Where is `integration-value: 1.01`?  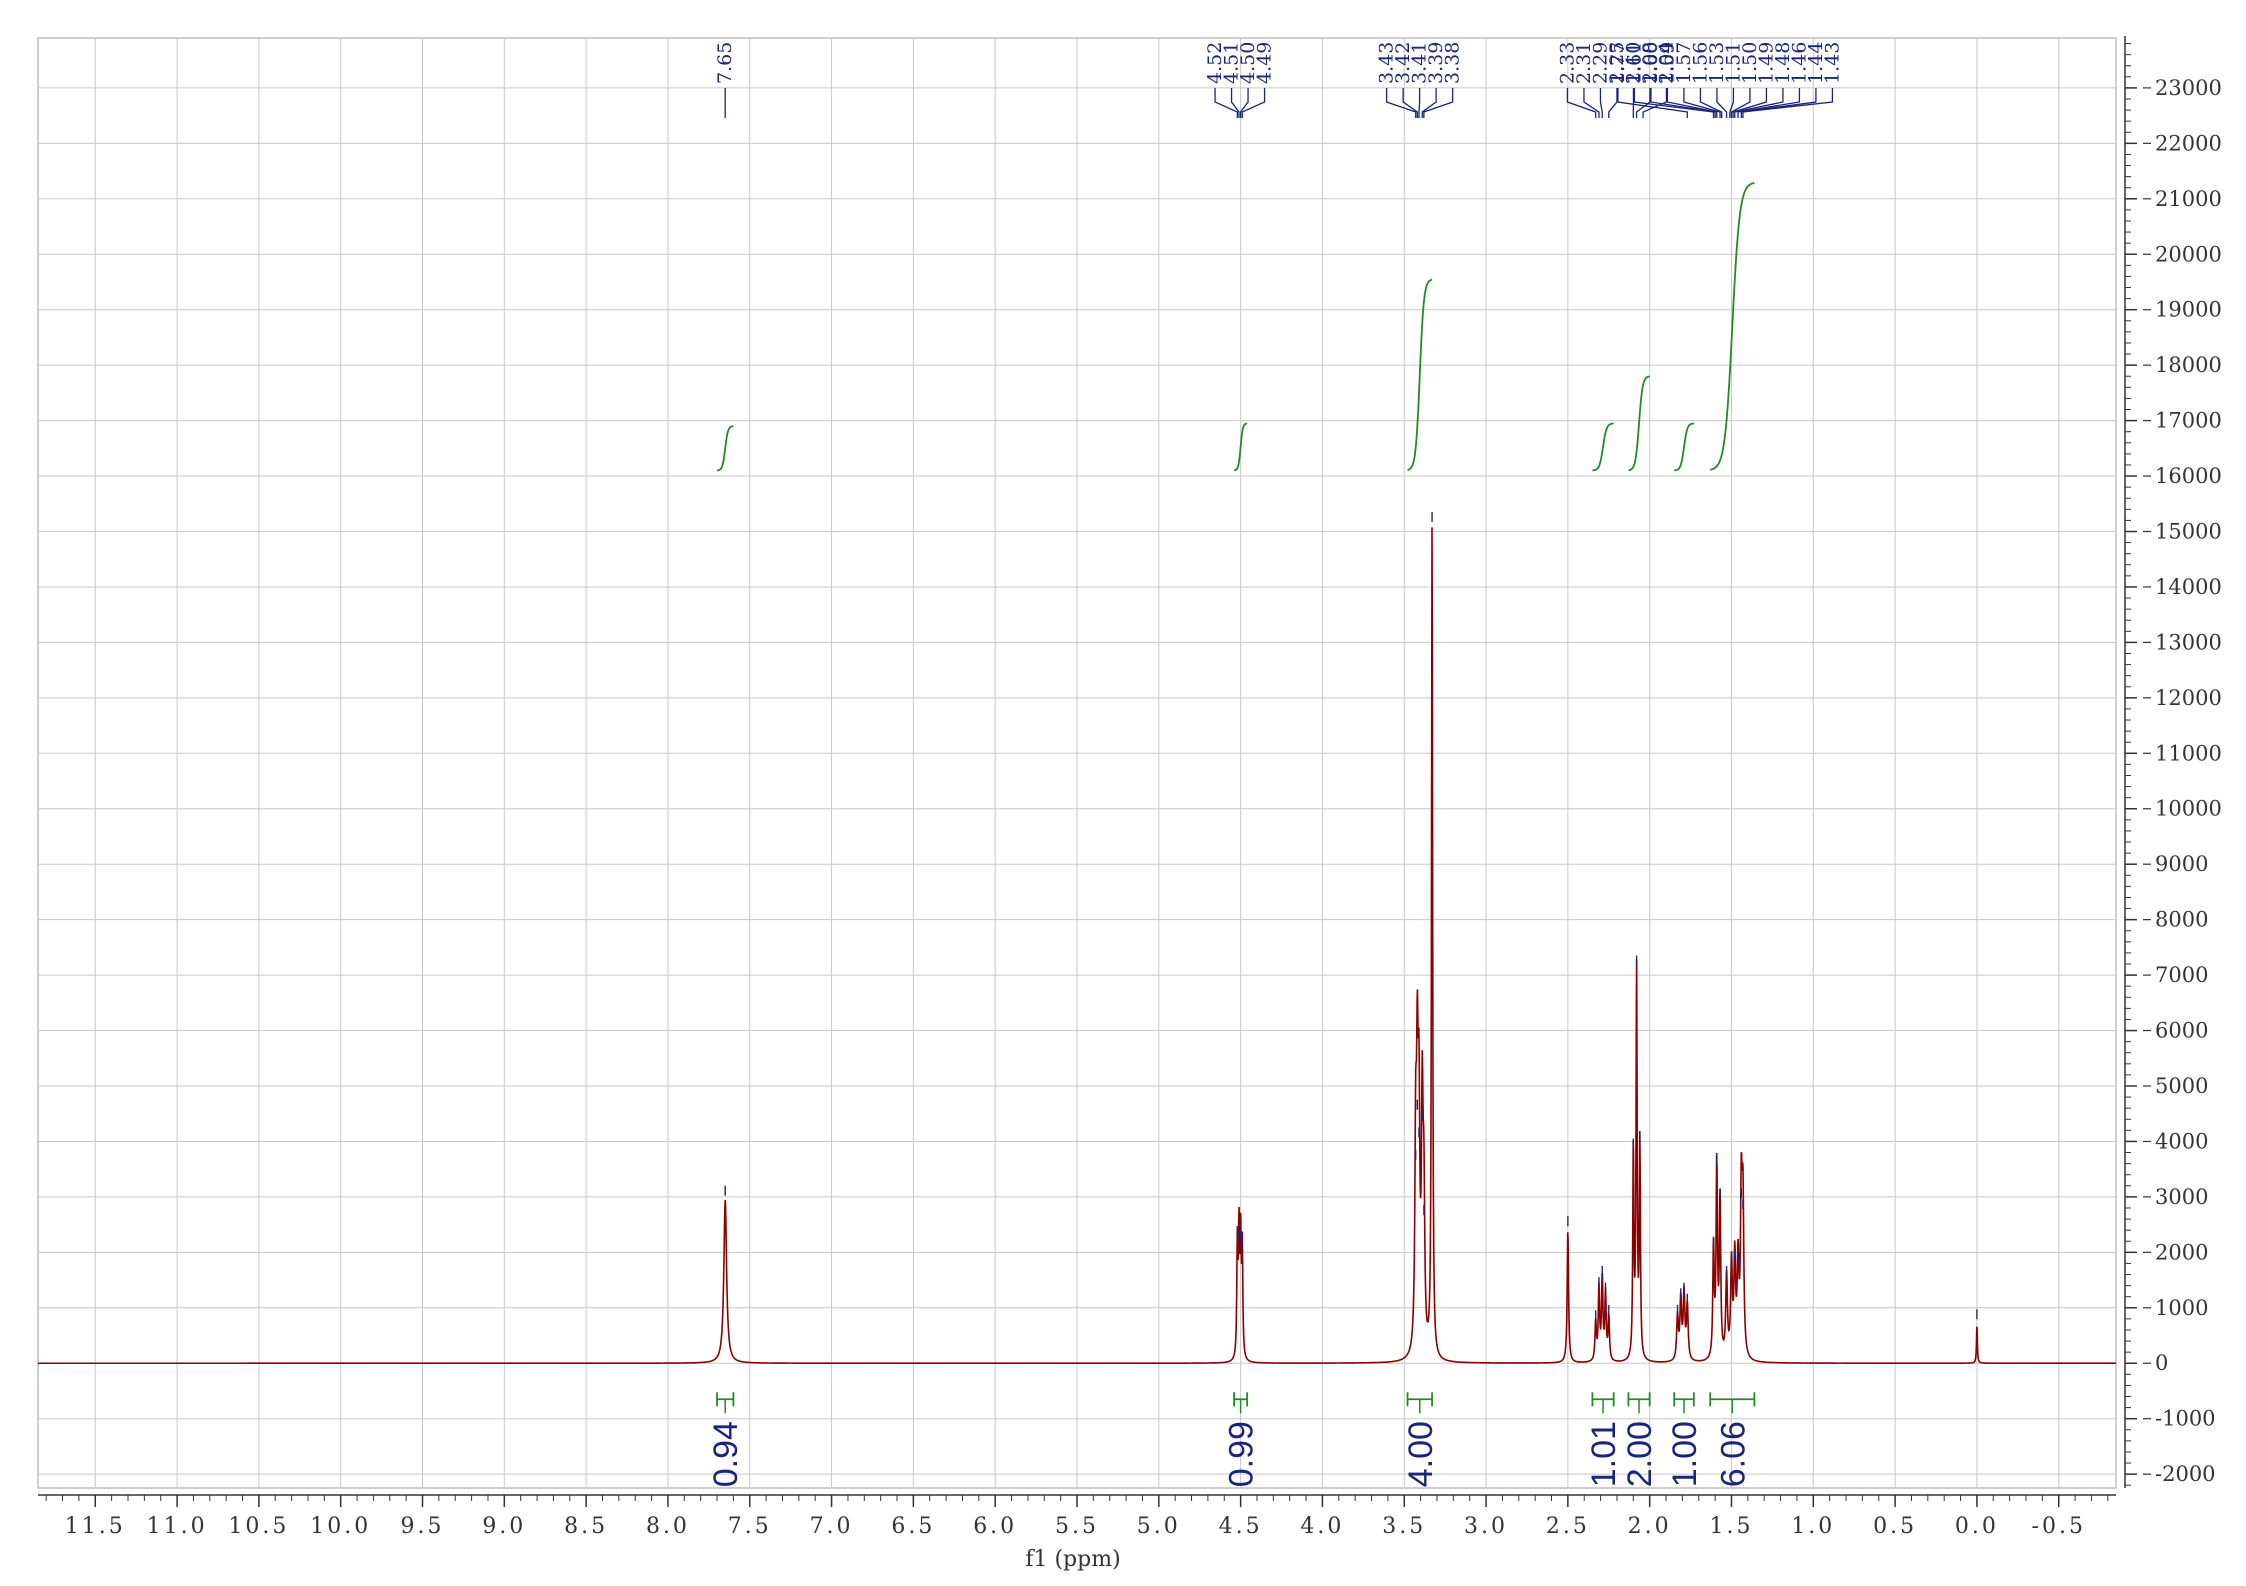 integration-value: 1.01 is located at coordinates (1604, 1454).